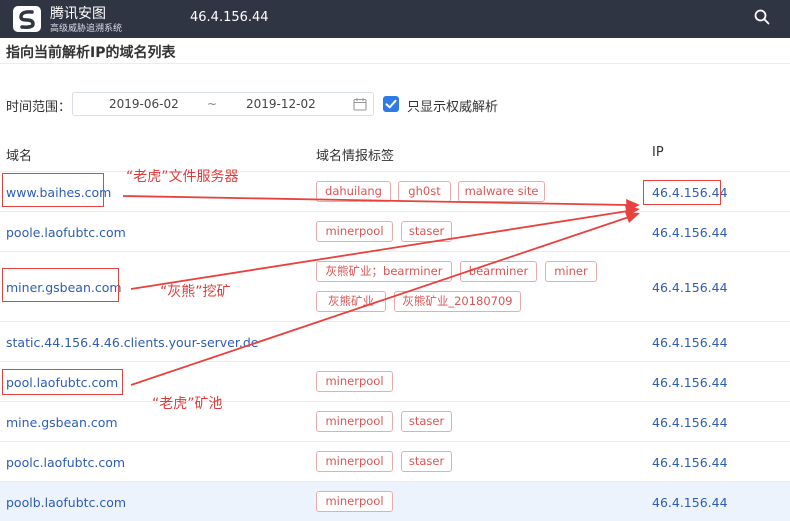 This screenshot has height=521, width=790. Describe the element at coordinates (395, 501) in the screenshot. I see `table-row: poolb.laofubtc.com minerpool 46.4.156.44` at that location.